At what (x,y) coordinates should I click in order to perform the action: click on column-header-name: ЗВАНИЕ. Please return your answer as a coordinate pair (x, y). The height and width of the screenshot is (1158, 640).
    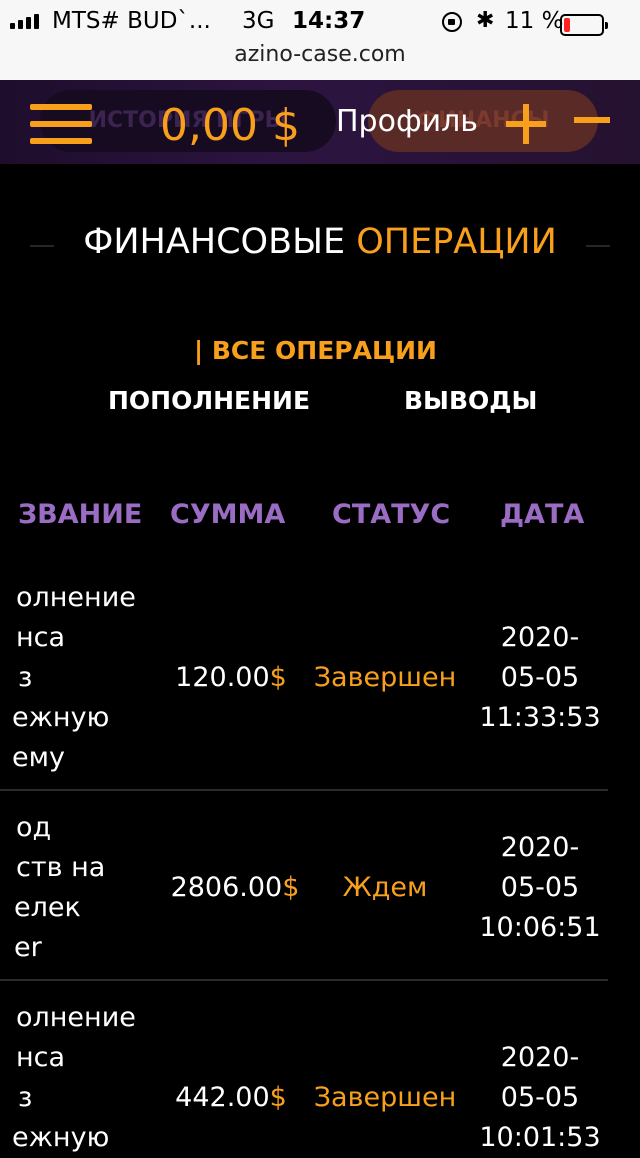
    Looking at the image, I should click on (80, 514).